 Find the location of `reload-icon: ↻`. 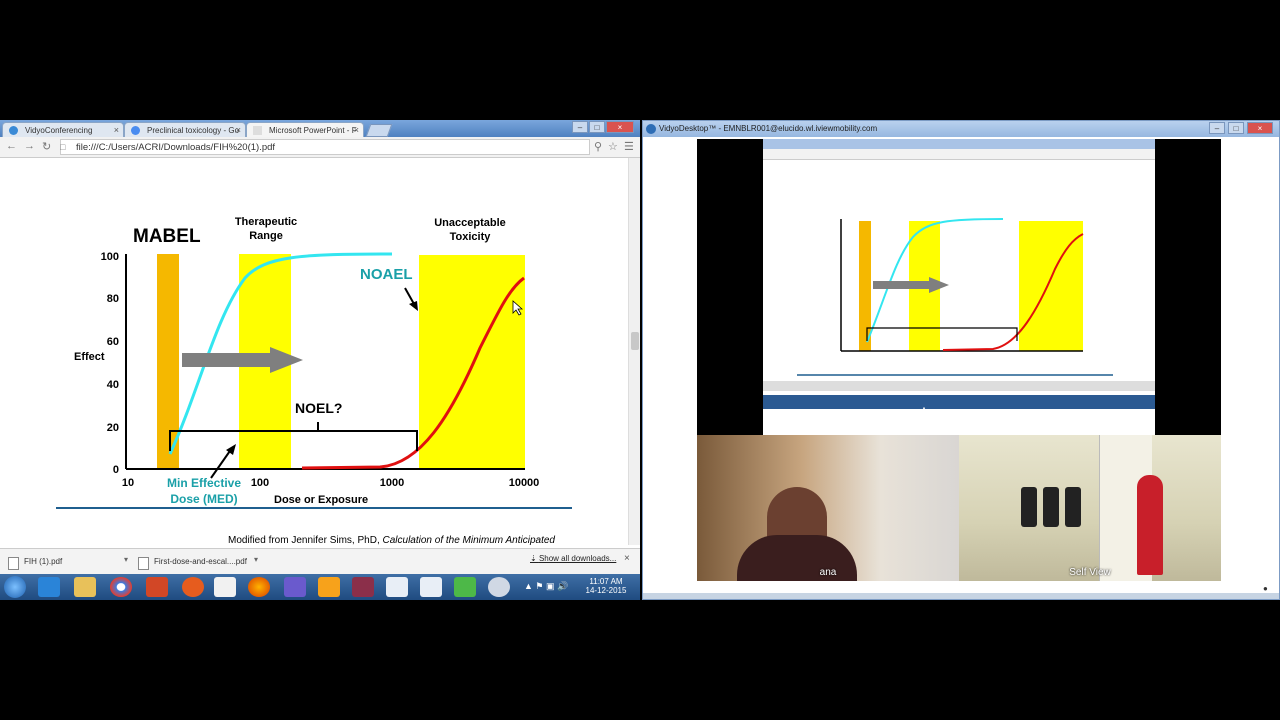

reload-icon: ↻ is located at coordinates (46, 146).